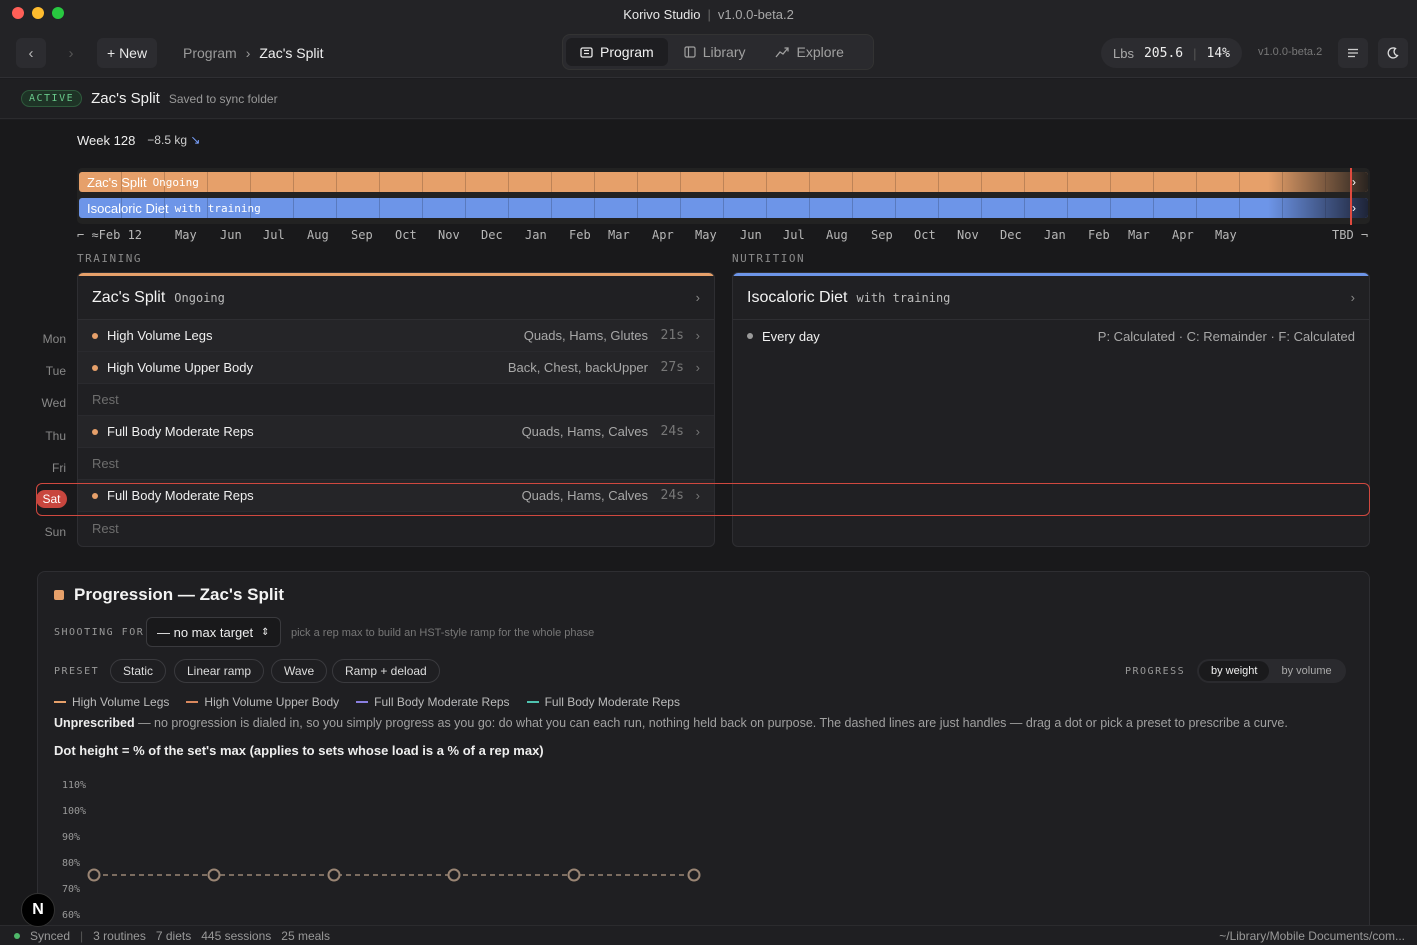 This screenshot has width=1417, height=945. Describe the element at coordinates (58, 13) in the screenshot. I see `zoom-window-button` at that location.